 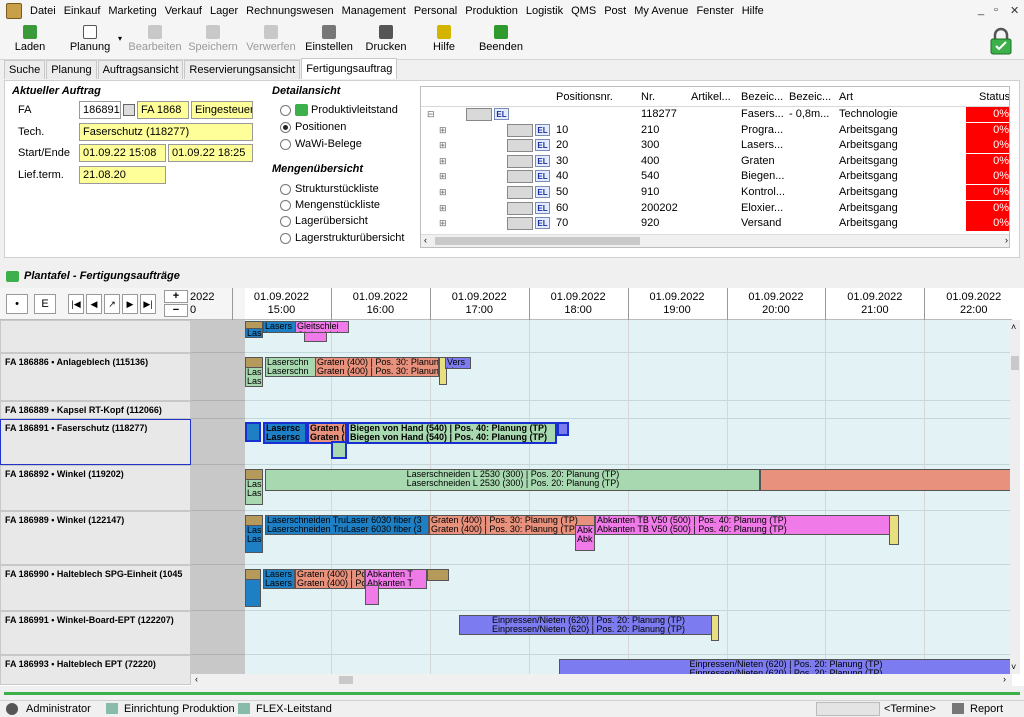 I want to click on radio-positionen: Positionen, so click(x=313, y=127).